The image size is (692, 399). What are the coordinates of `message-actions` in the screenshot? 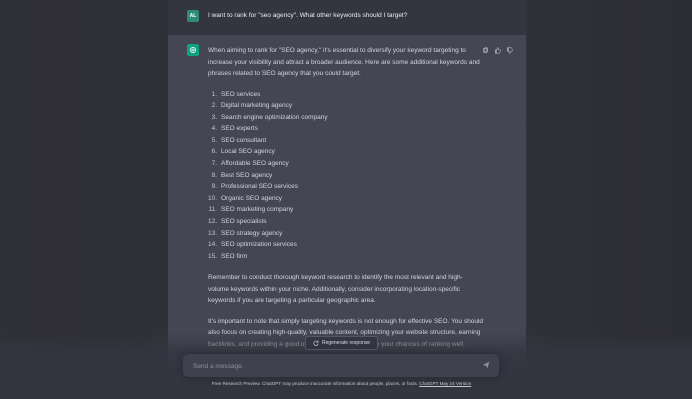 It's located at (498, 50).